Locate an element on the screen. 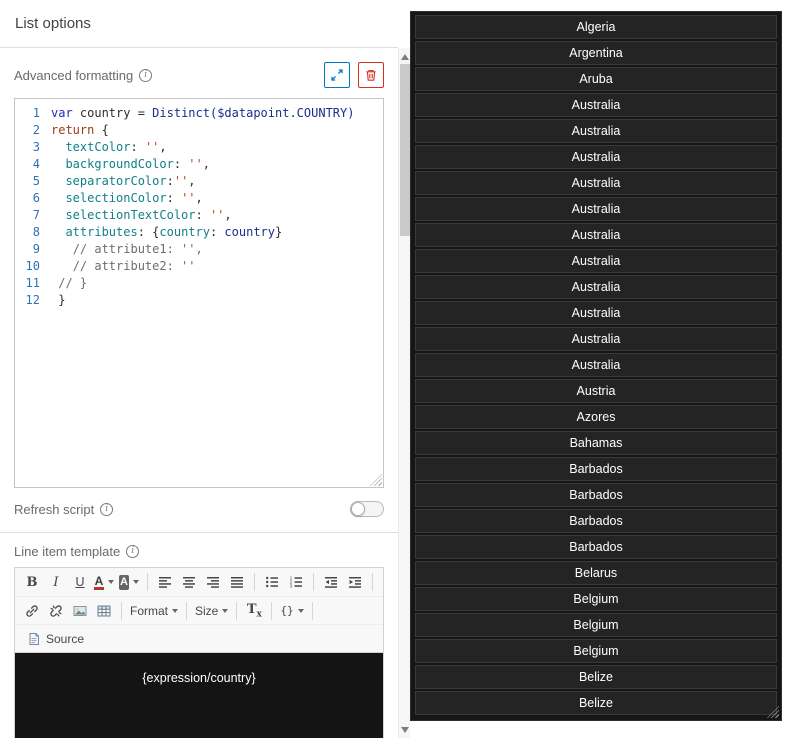  align-left-button is located at coordinates (165, 582).